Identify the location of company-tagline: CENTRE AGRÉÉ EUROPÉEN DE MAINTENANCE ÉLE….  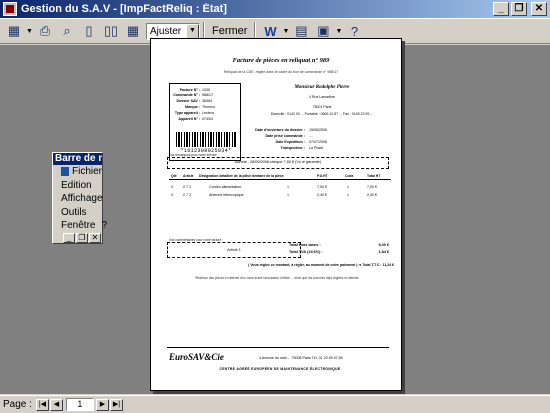
(280, 369).